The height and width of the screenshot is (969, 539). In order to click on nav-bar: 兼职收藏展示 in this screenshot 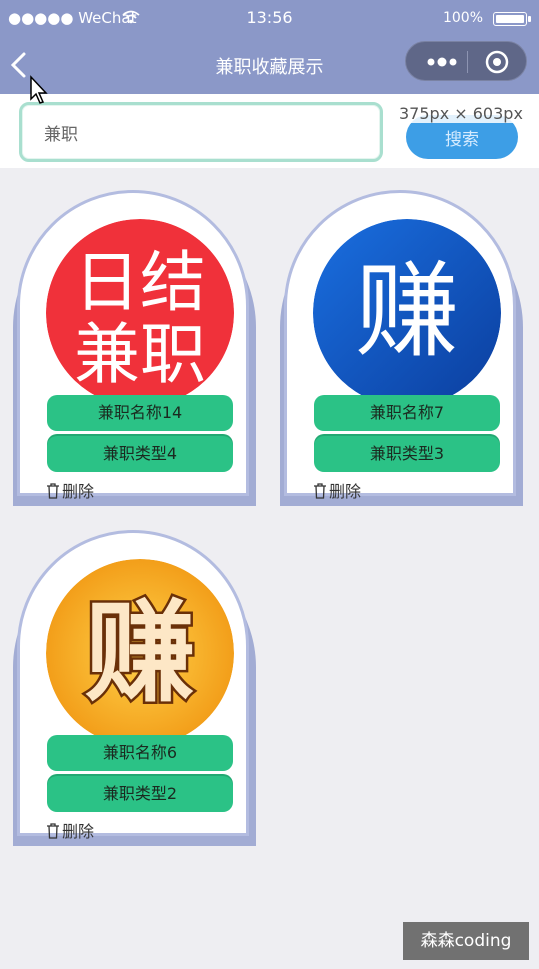, I will do `click(269, 65)`.